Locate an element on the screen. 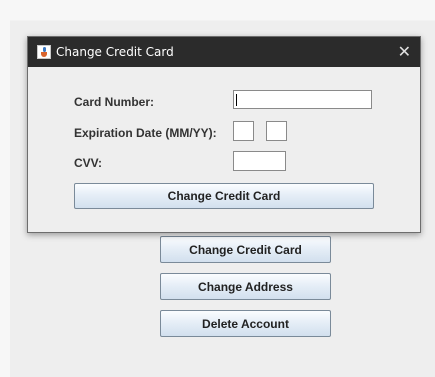 The image size is (435, 377). submit-change-credit-card-button: Change Credit Card is located at coordinates (224, 196).